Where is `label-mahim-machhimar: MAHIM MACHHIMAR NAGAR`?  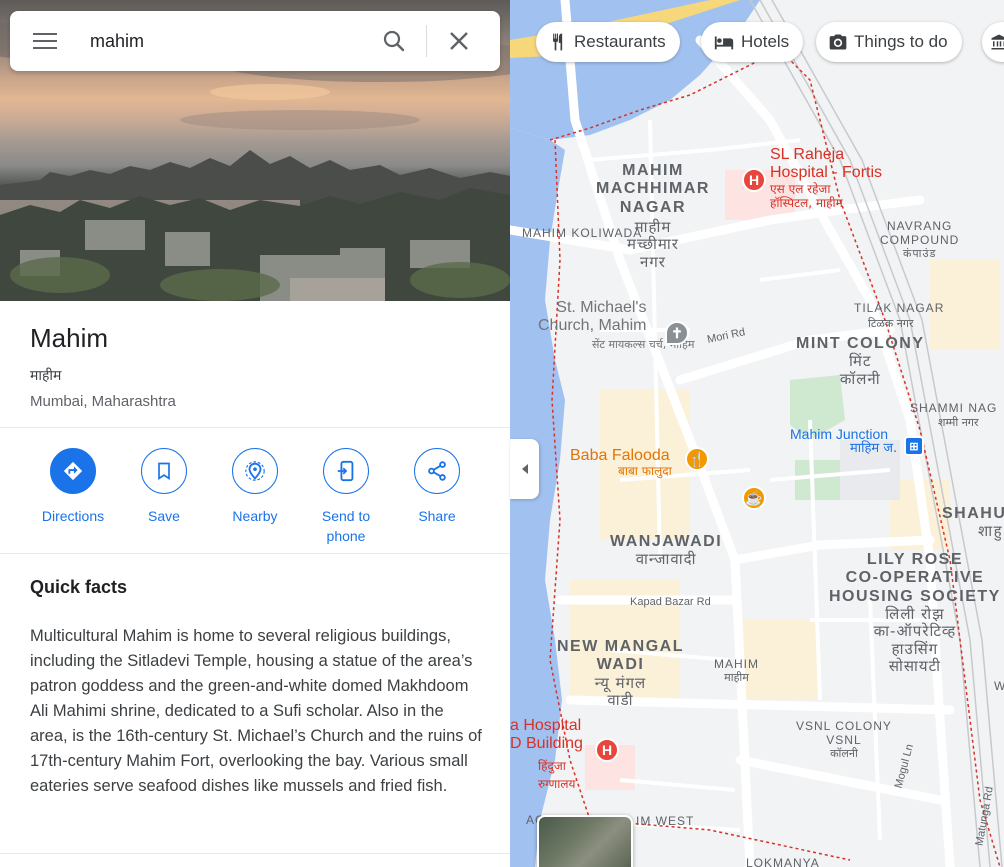 label-mahim-machhimar: MAHIM MACHHIMAR NAGAR is located at coordinates (653, 189).